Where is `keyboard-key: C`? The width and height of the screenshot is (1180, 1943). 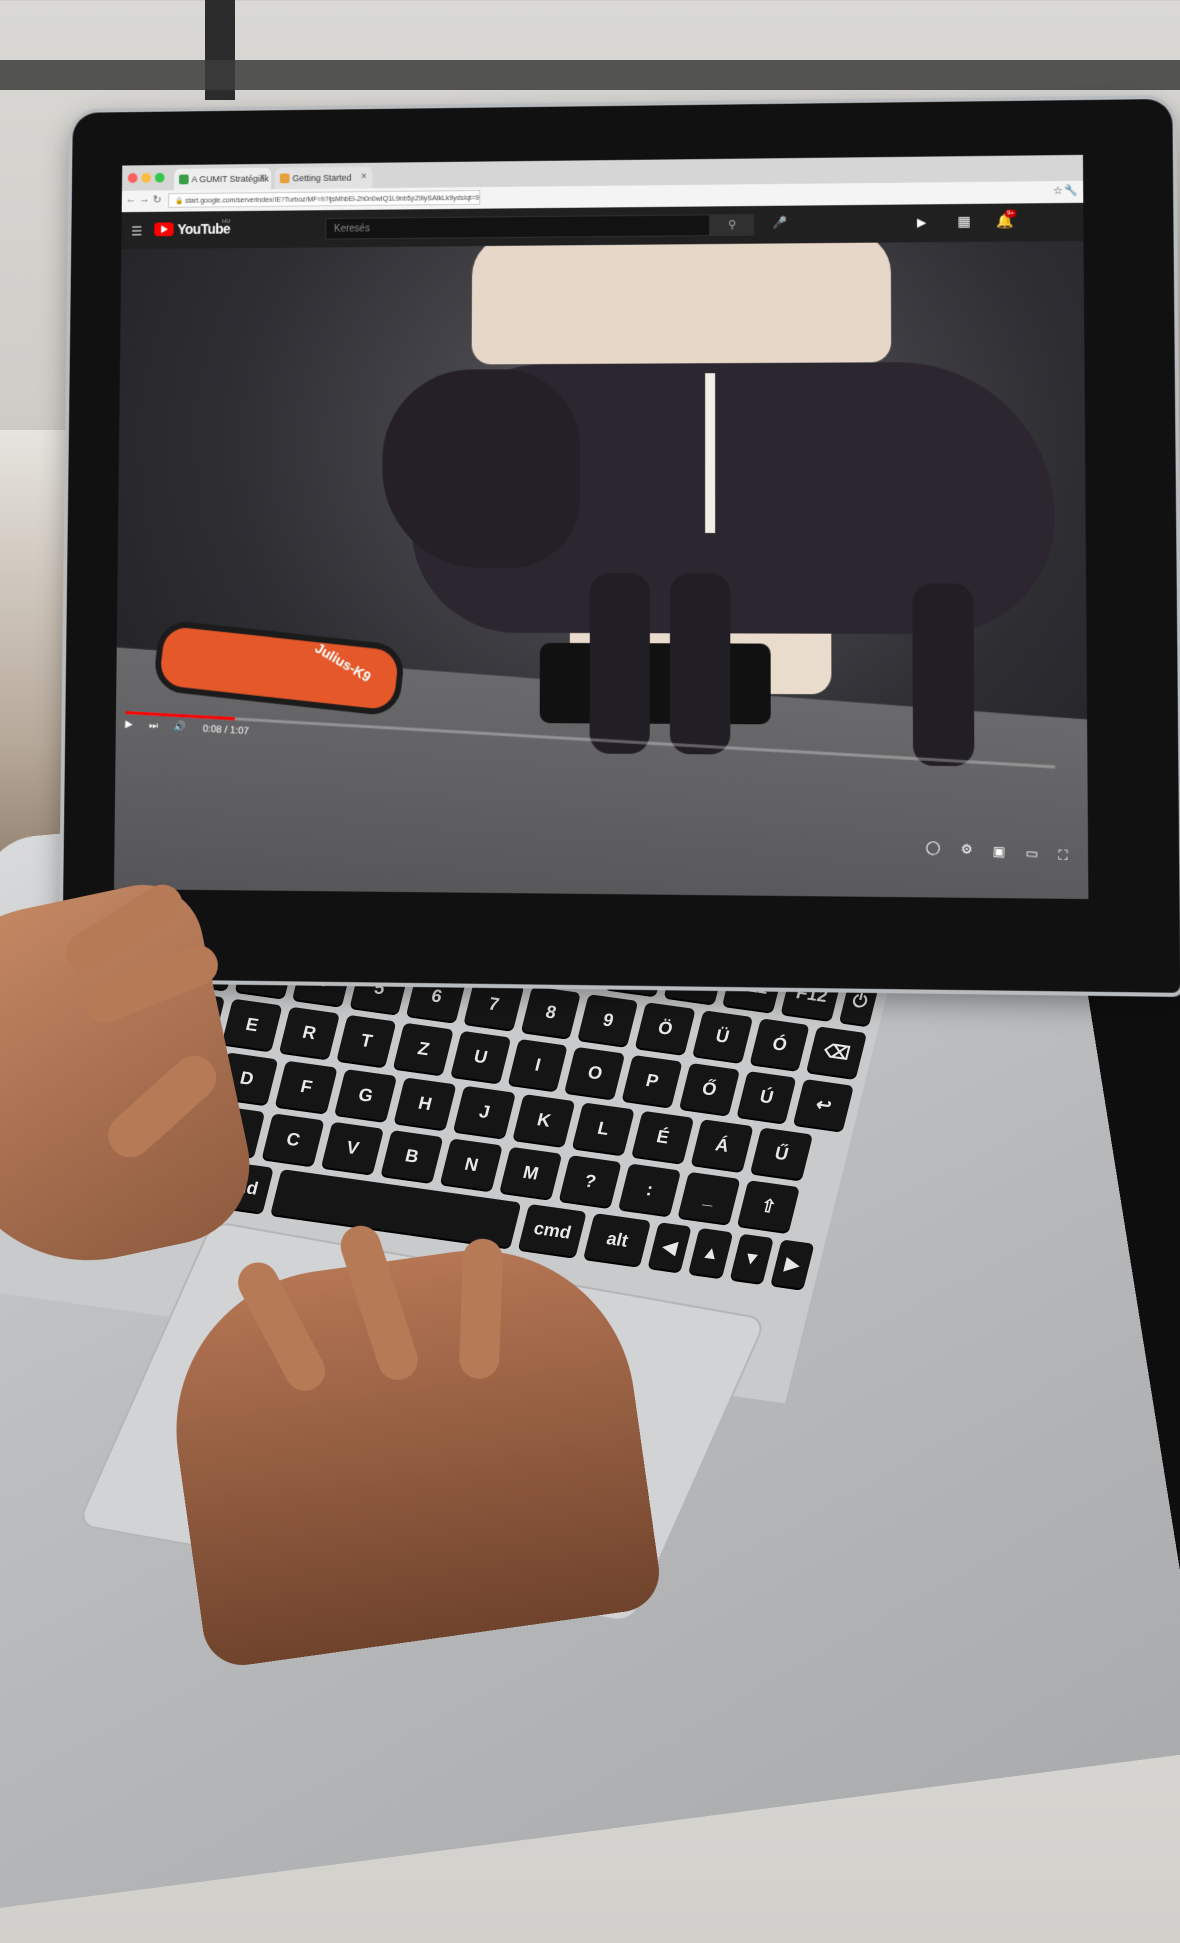
keyboard-key: C is located at coordinates (293, 1139).